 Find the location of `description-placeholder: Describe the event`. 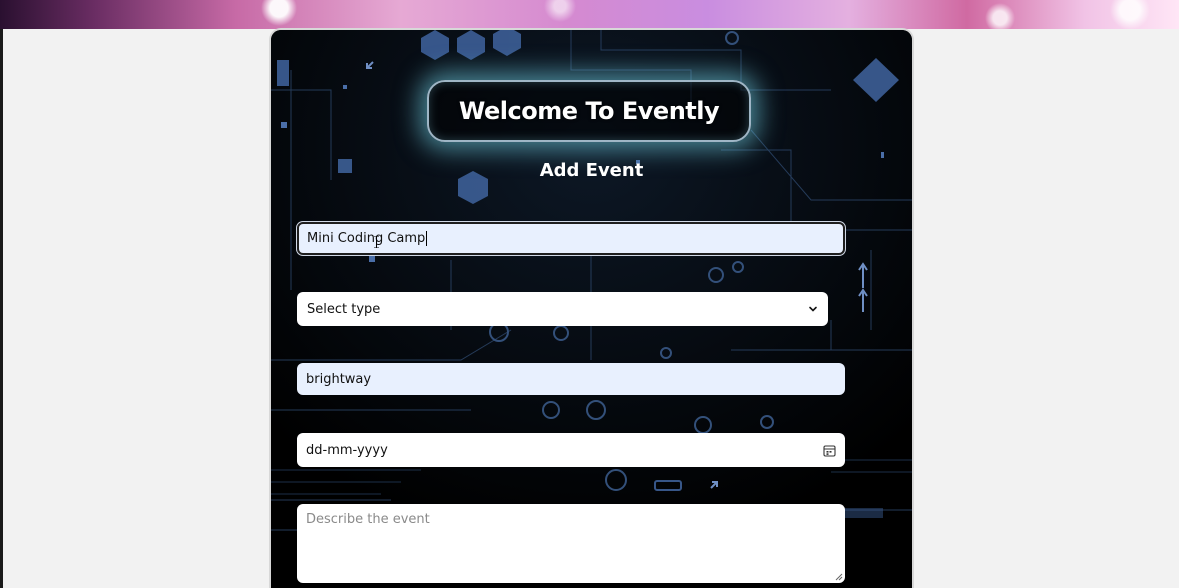

description-placeholder: Describe the event is located at coordinates (368, 519).